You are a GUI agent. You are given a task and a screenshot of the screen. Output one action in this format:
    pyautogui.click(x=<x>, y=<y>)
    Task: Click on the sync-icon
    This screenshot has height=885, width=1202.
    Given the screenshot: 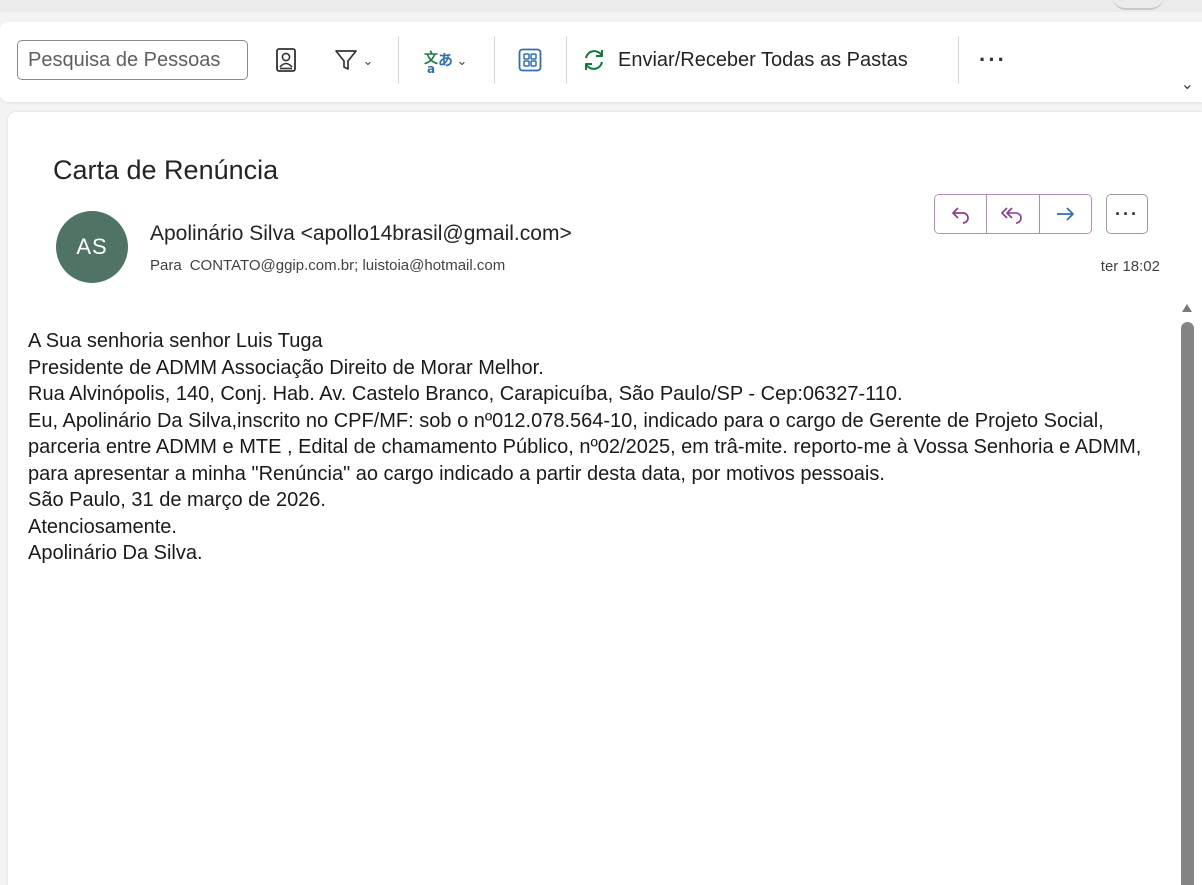 What is the action you would take?
    pyautogui.click(x=594, y=60)
    